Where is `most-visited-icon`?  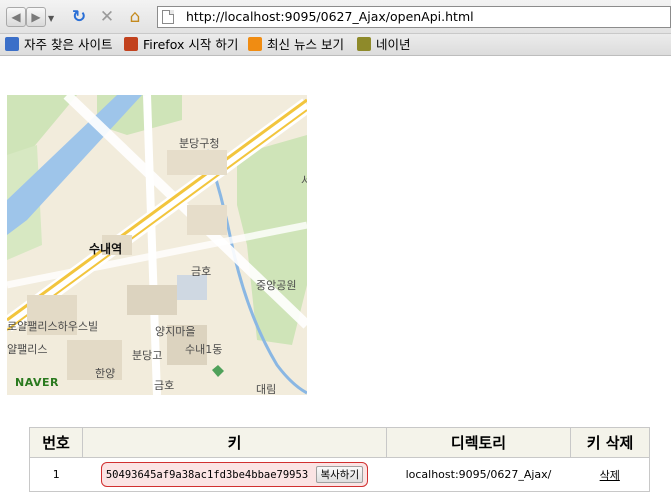 most-visited-icon is located at coordinates (12, 44).